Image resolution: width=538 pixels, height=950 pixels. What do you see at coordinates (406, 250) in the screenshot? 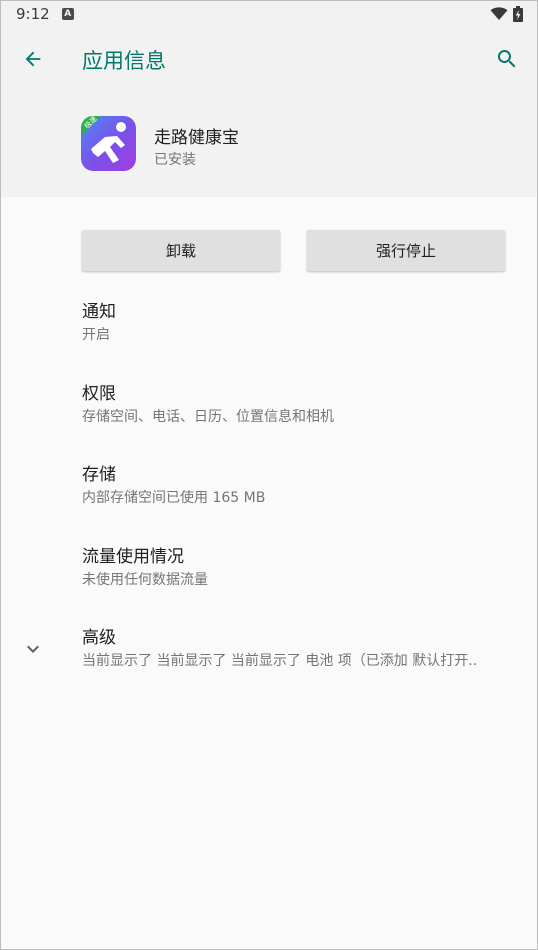
I see `force-stop-button: 强行停止` at bounding box center [406, 250].